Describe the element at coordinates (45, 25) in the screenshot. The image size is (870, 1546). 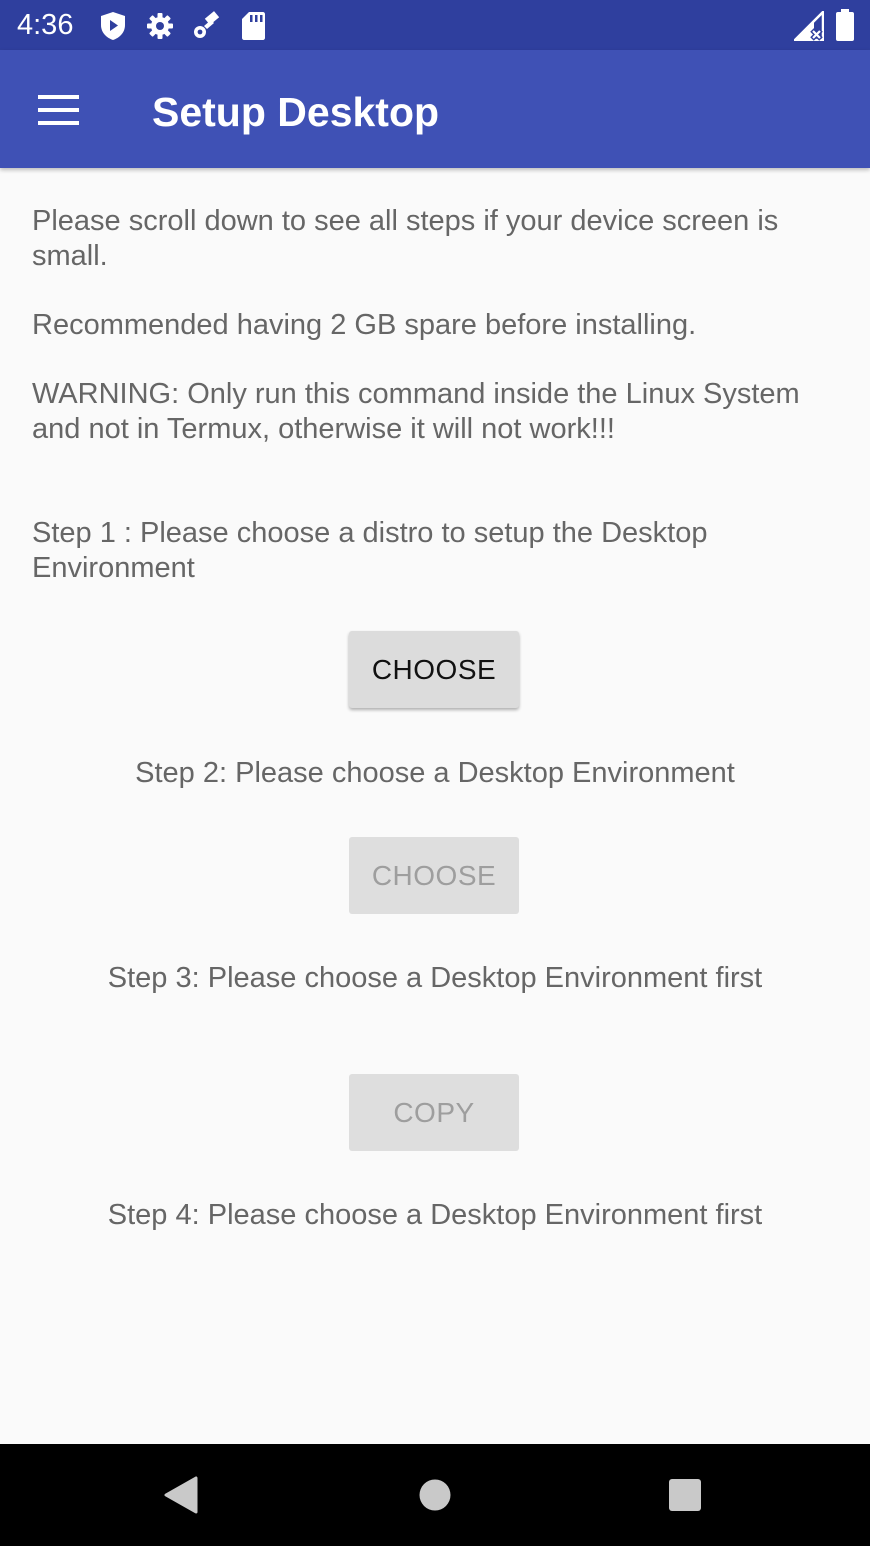
I see `status-time: 4:36` at that location.